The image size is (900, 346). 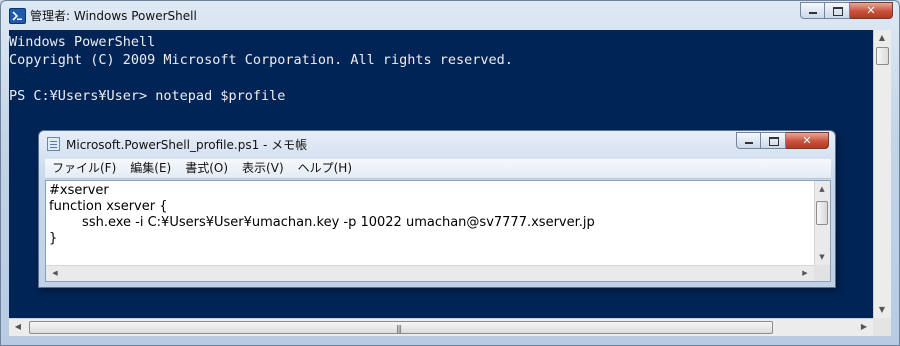 I want to click on minimize-button, so click(x=812, y=10).